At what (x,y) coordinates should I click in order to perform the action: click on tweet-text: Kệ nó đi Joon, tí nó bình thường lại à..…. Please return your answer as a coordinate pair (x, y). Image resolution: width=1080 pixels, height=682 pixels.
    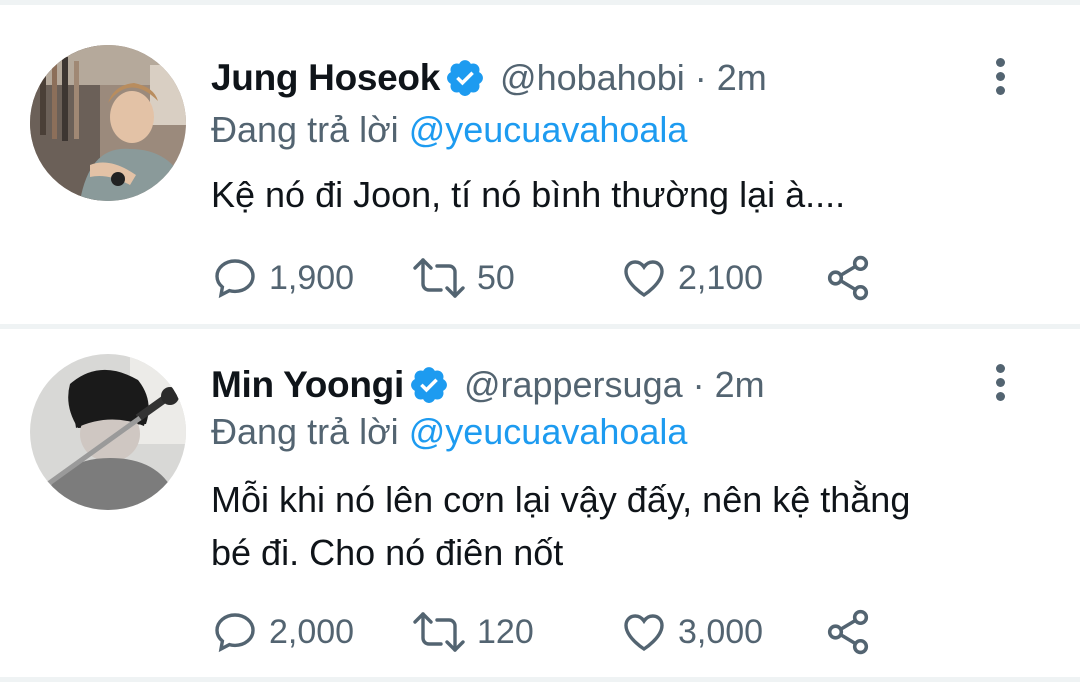
    Looking at the image, I should click on (528, 194).